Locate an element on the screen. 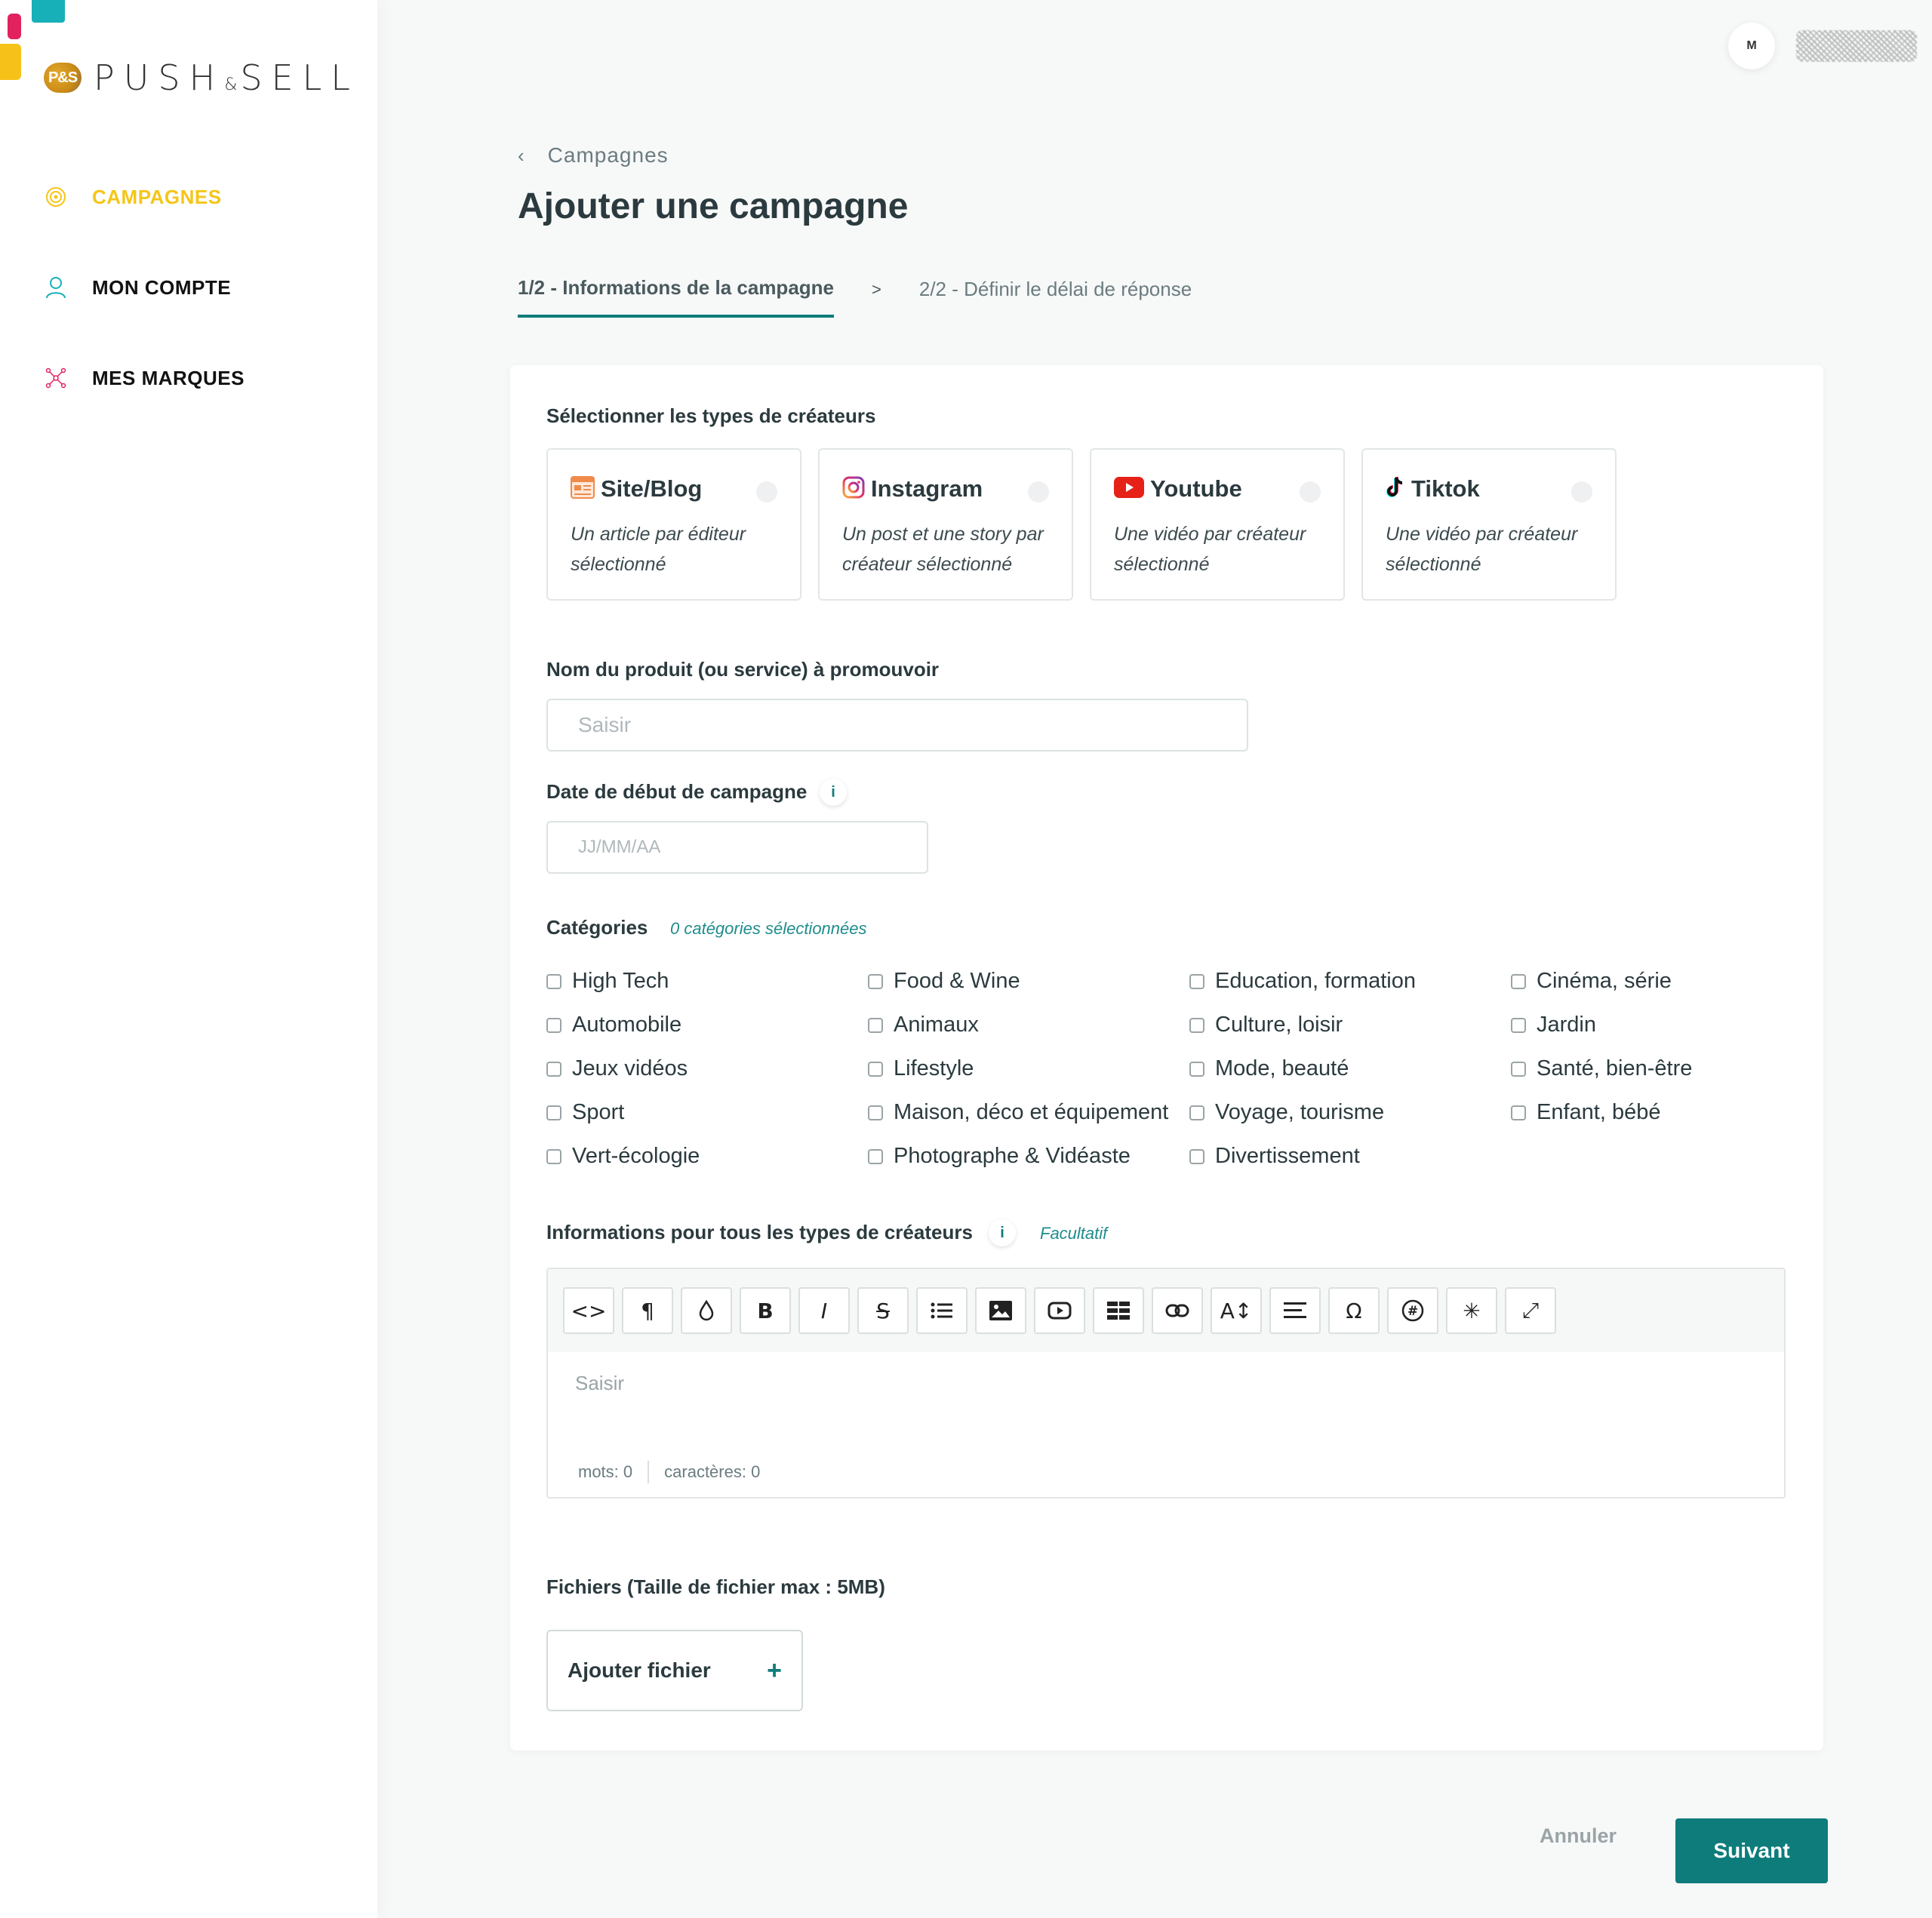 The image size is (1932, 1918). category-checkbox: Sport is located at coordinates (585, 1112).